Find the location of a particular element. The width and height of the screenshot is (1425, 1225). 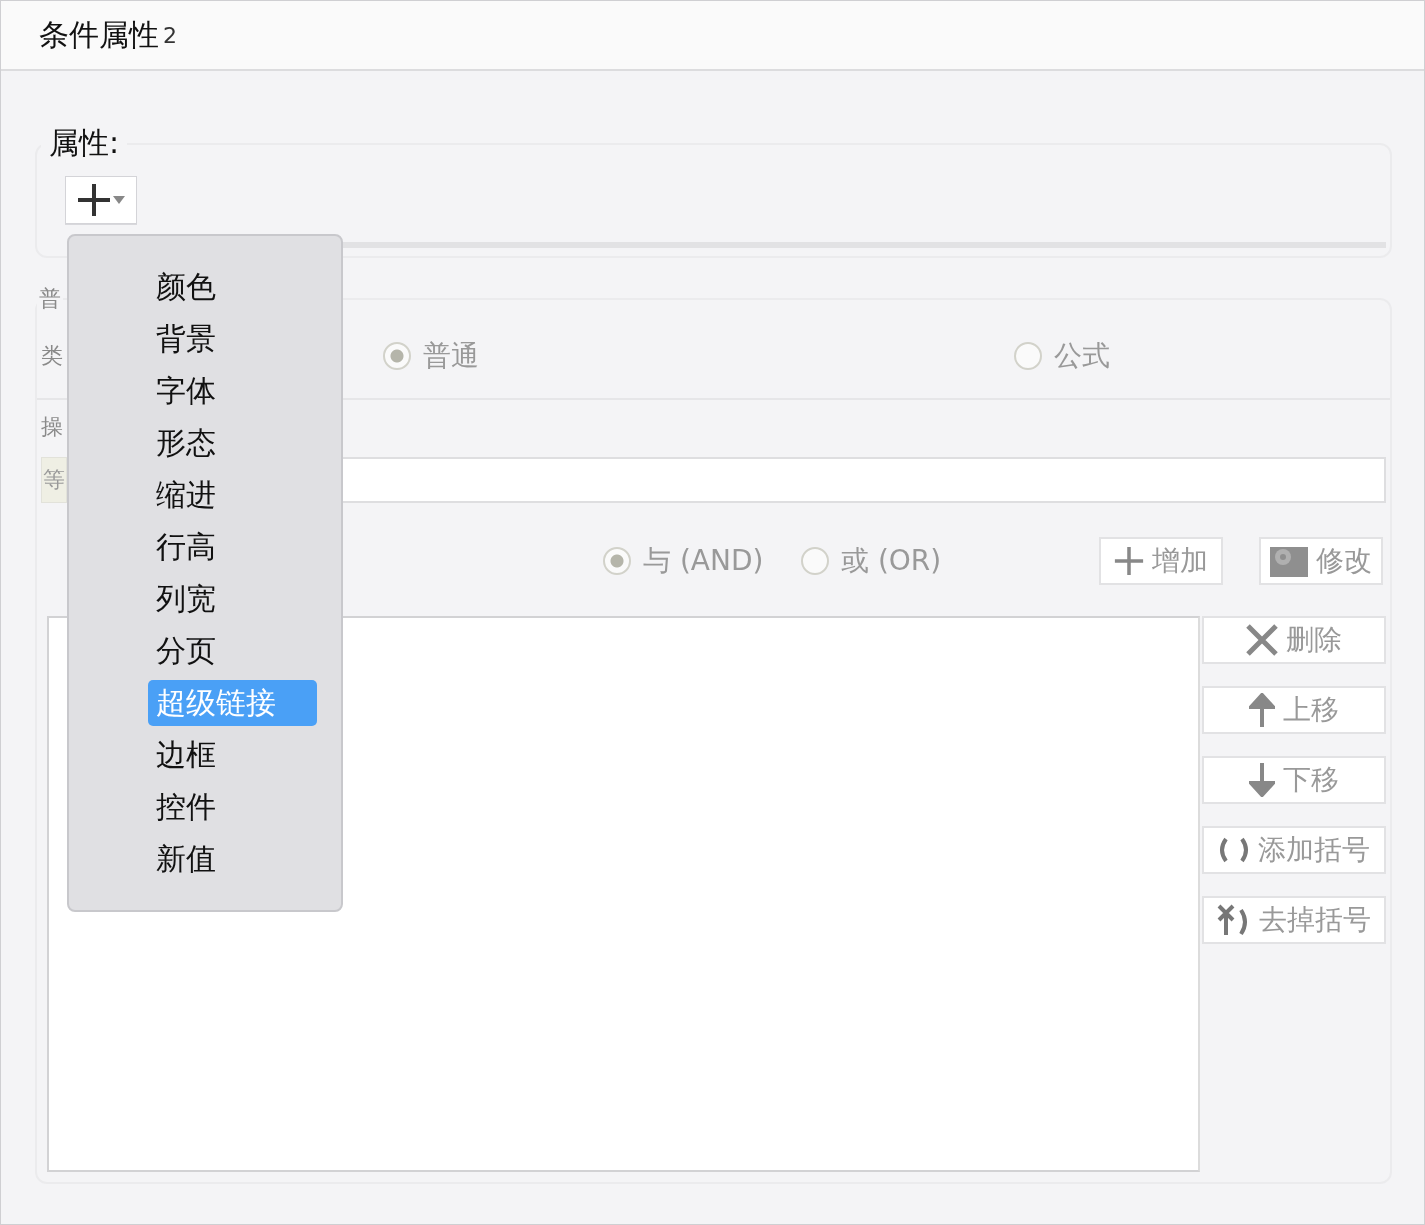

menu-item: 边框 is located at coordinates (232, 755).